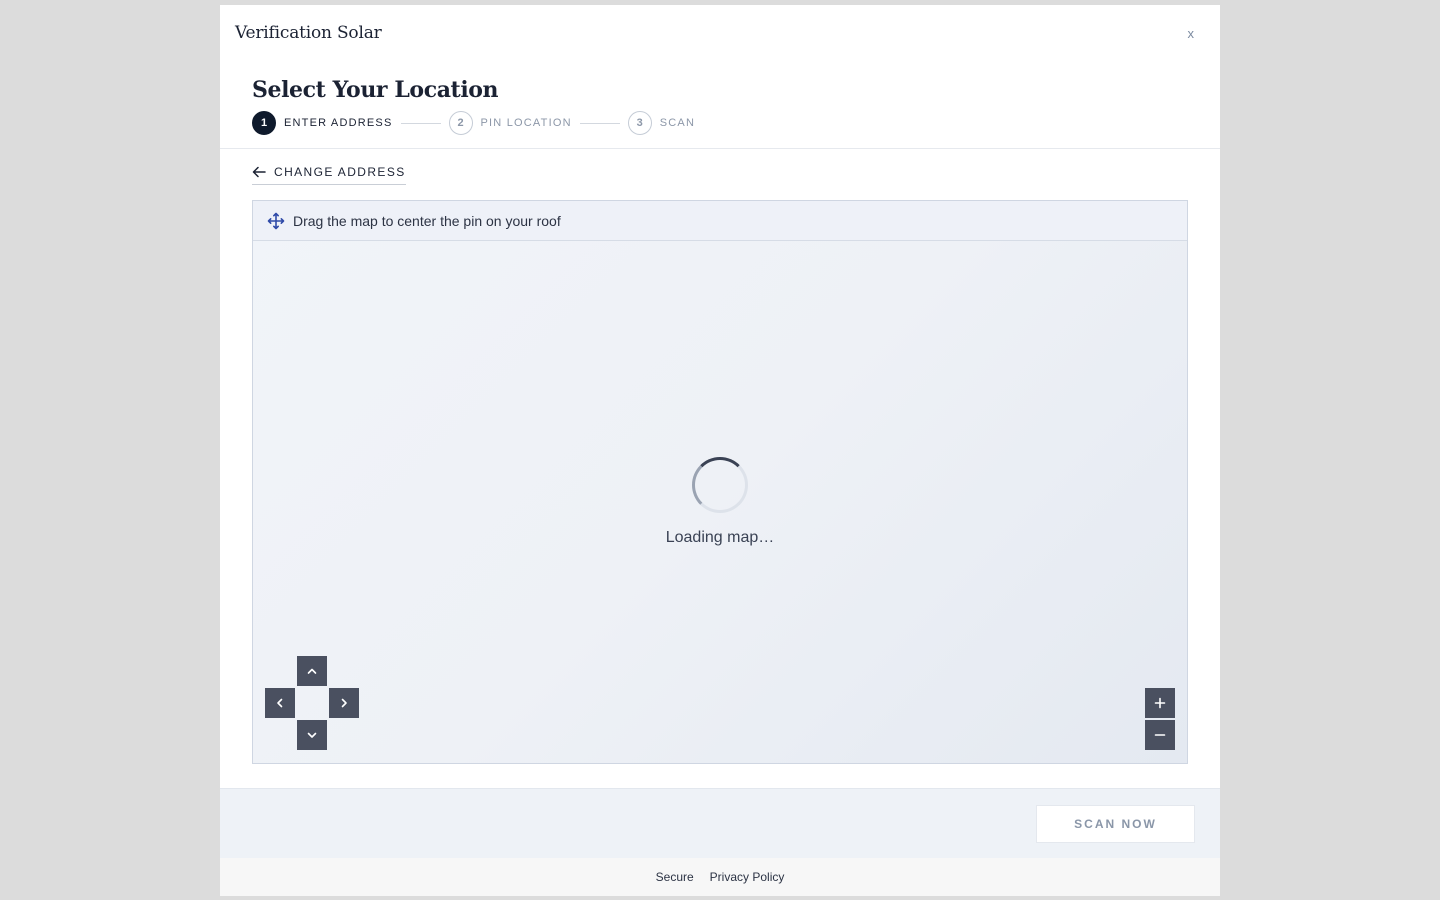 The height and width of the screenshot is (900, 1440). What do you see at coordinates (1115, 824) in the screenshot?
I see `scan-now-button: SCAN NOW` at bounding box center [1115, 824].